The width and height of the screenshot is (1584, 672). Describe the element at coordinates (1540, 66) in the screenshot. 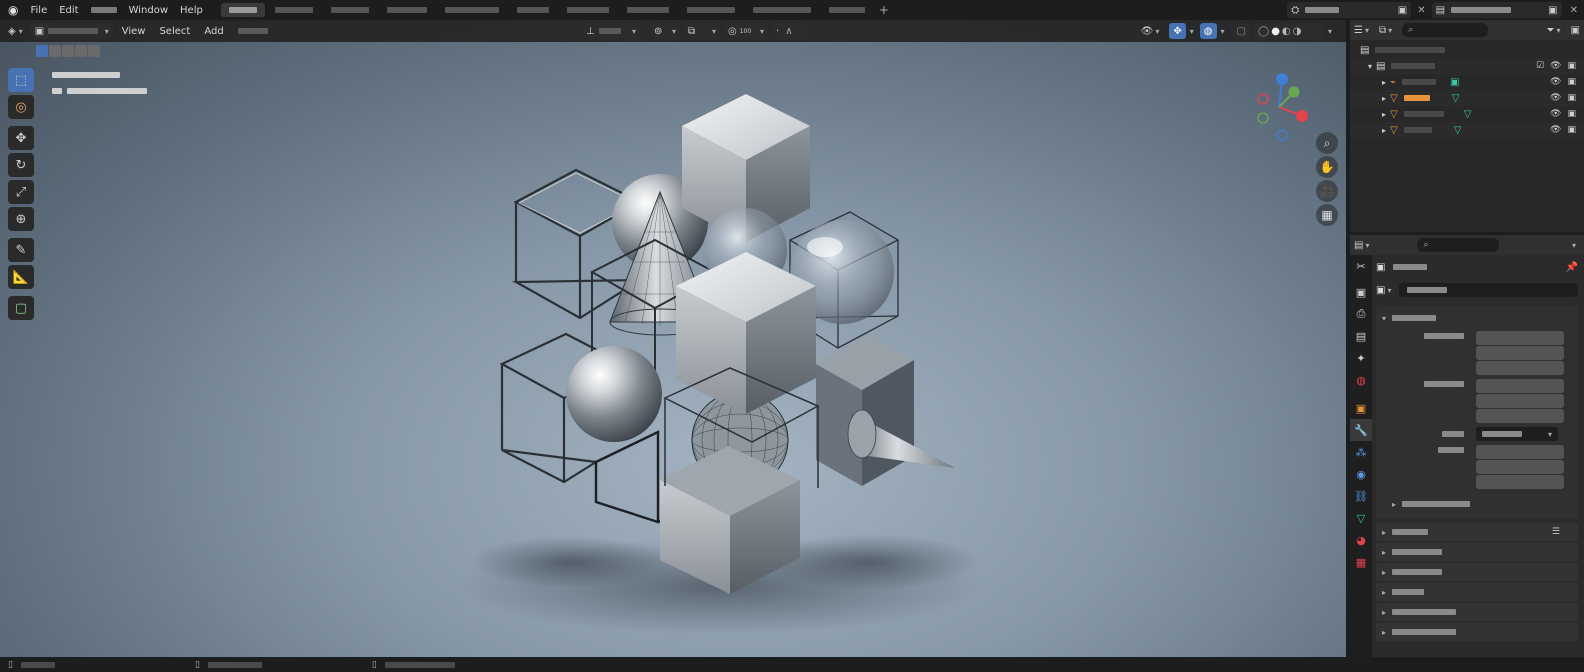

I see `checkbox-icon: ☑` at that location.